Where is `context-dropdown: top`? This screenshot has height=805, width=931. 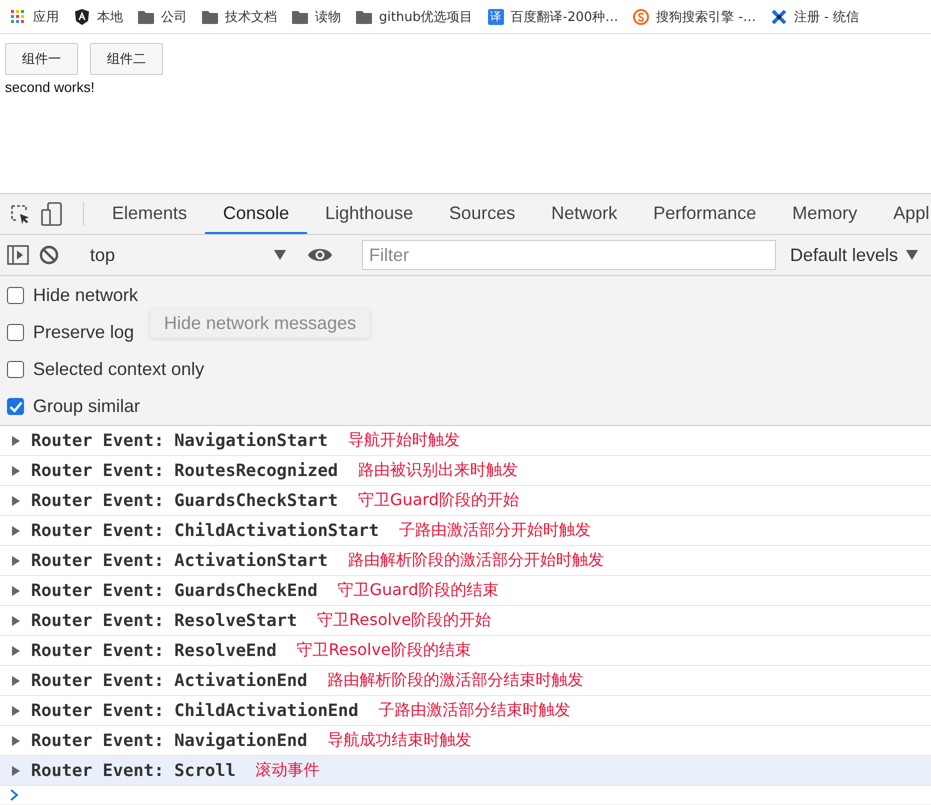 context-dropdown: top is located at coordinates (188, 255).